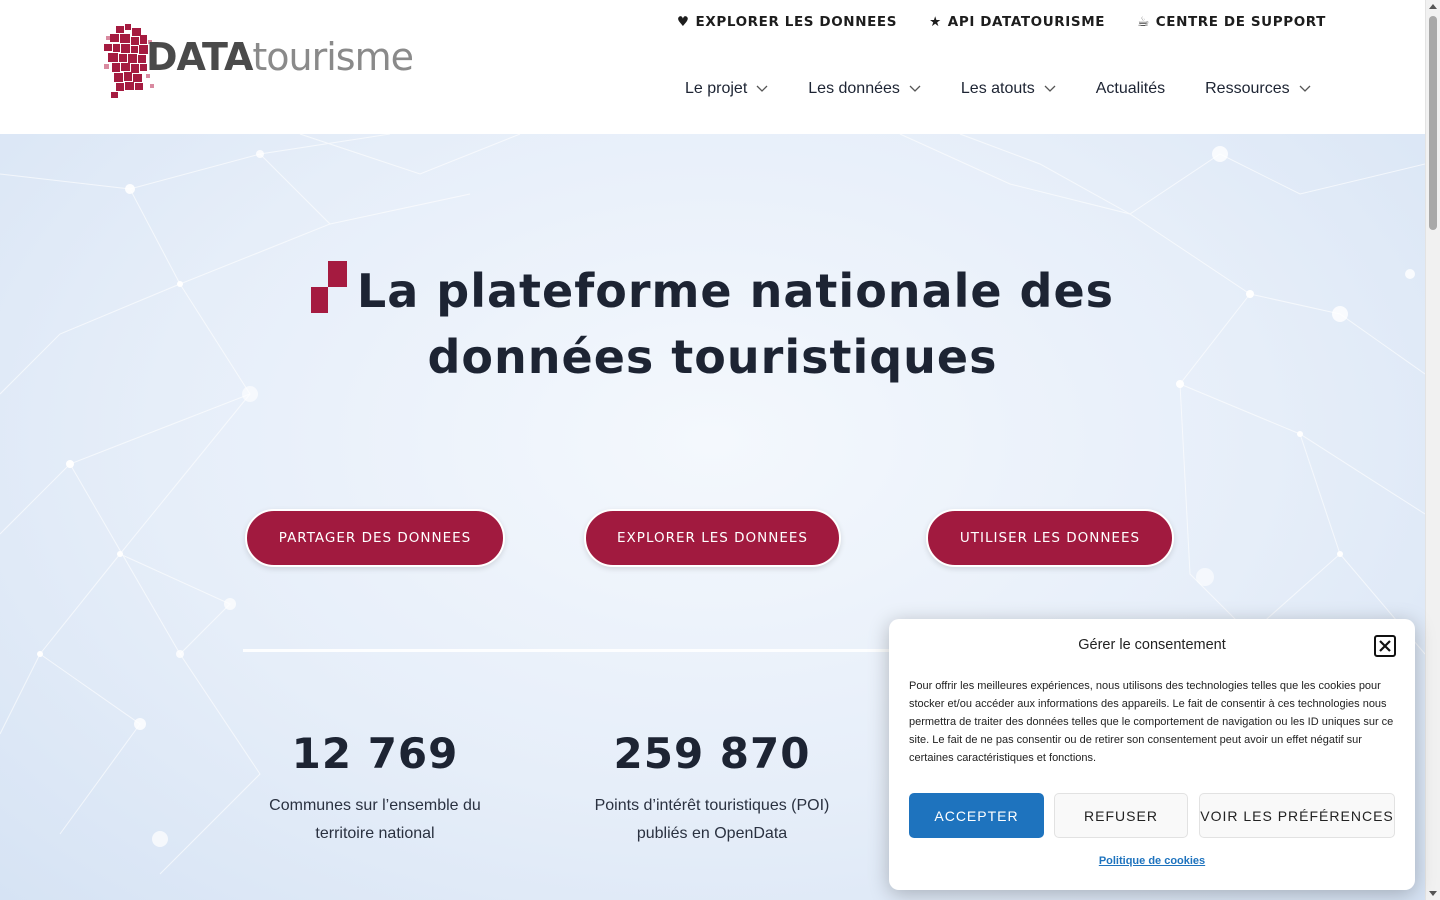 This screenshot has height=900, width=1440. I want to click on stat-label-line1: Communes sur l’ensemble du, so click(375, 805).